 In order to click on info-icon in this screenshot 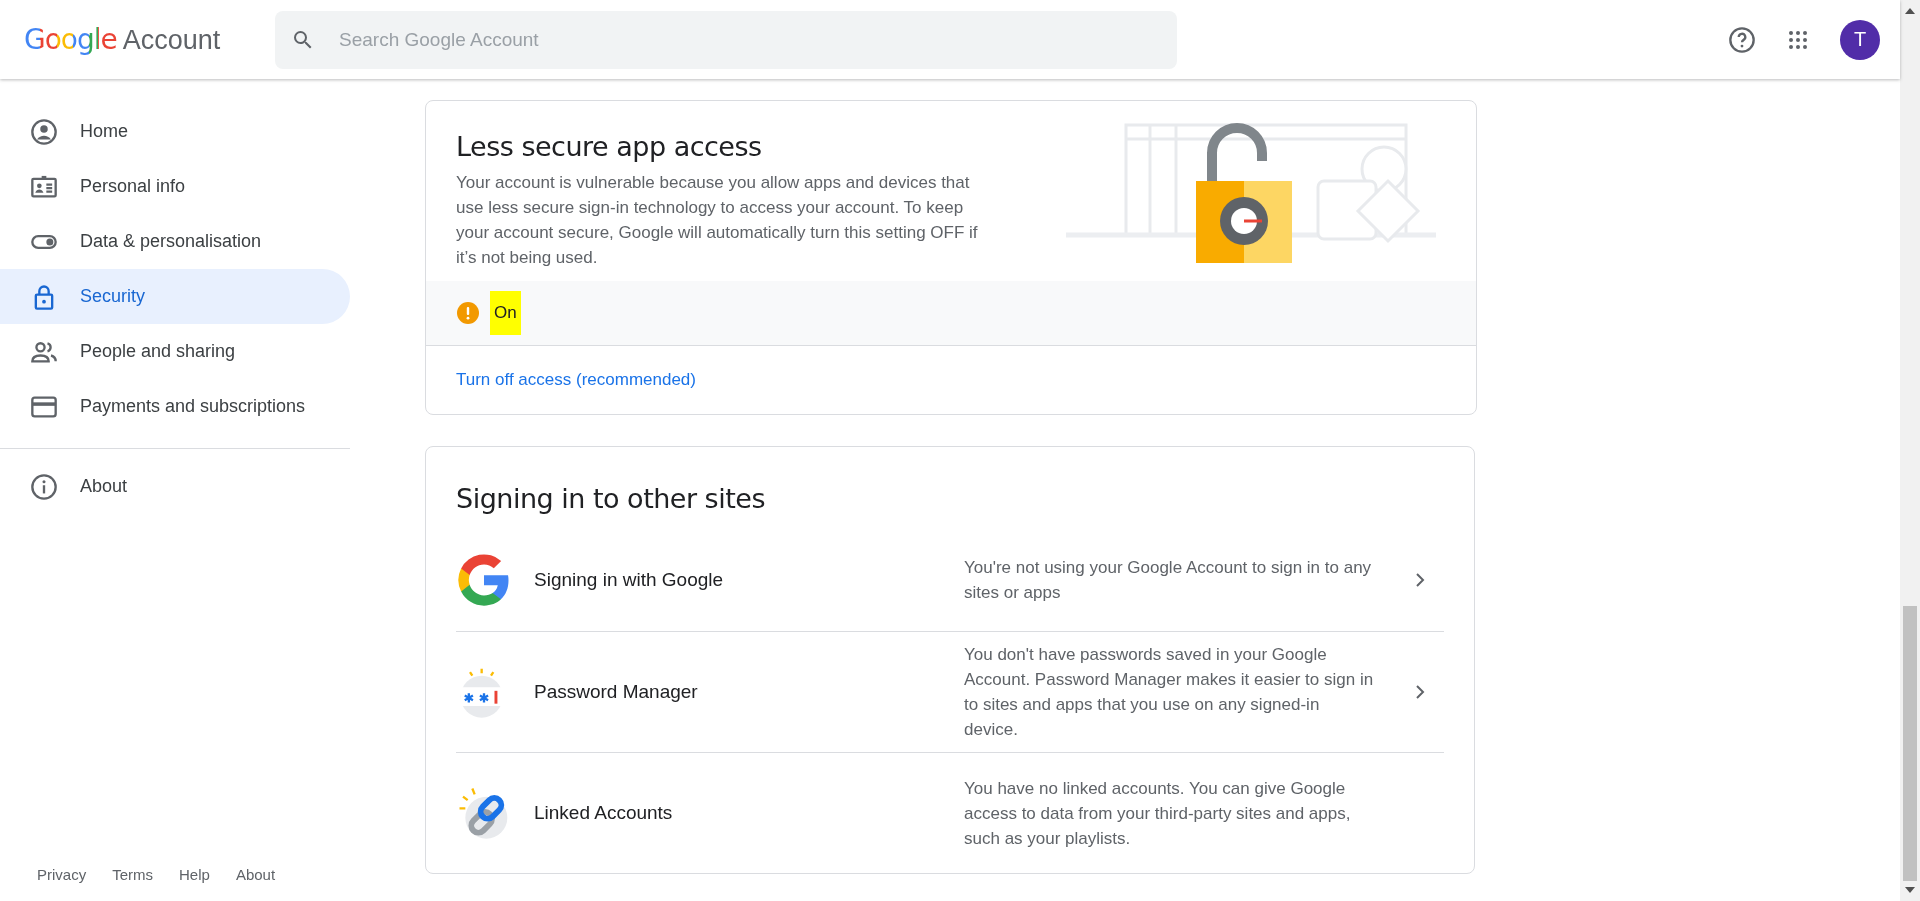, I will do `click(44, 486)`.